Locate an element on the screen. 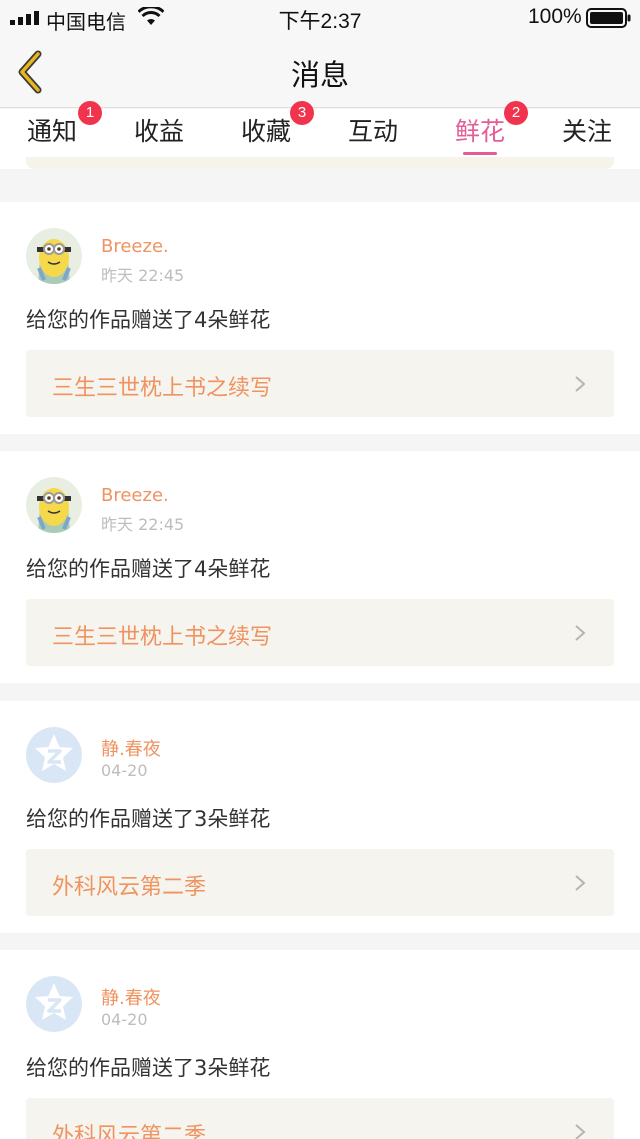 The image size is (640, 1139). tab-flowers: 鲜花 2 is located at coordinates (480, 129).